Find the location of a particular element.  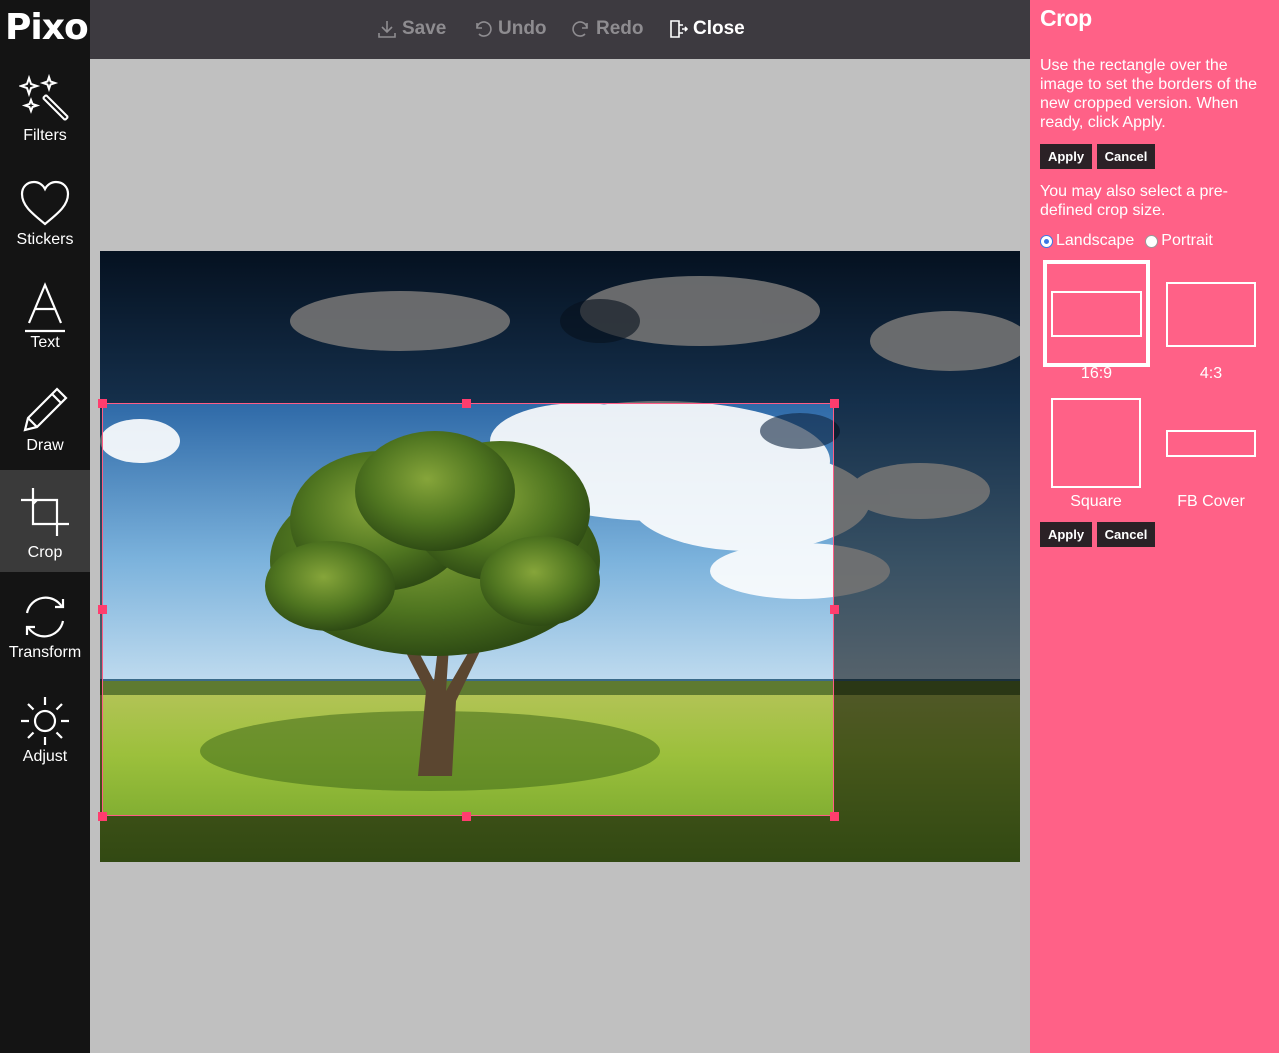

preset-square: Square is located at coordinates (1096, 455).